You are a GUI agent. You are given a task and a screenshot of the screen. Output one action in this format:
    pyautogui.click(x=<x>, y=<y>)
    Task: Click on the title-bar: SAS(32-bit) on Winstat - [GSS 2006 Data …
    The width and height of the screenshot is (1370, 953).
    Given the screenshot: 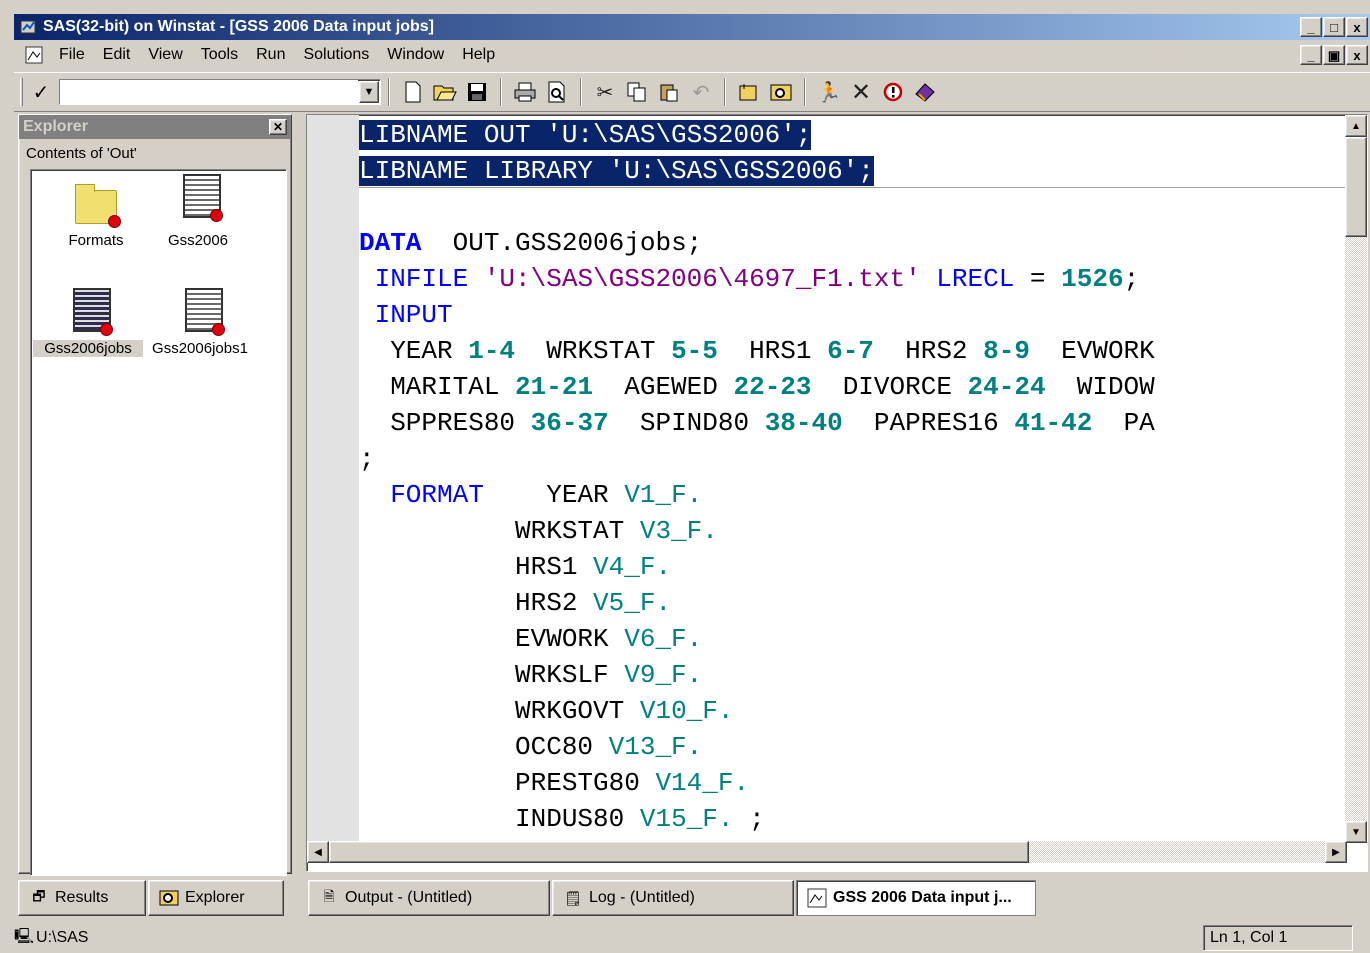 What is the action you would take?
    pyautogui.click(x=692, y=27)
    